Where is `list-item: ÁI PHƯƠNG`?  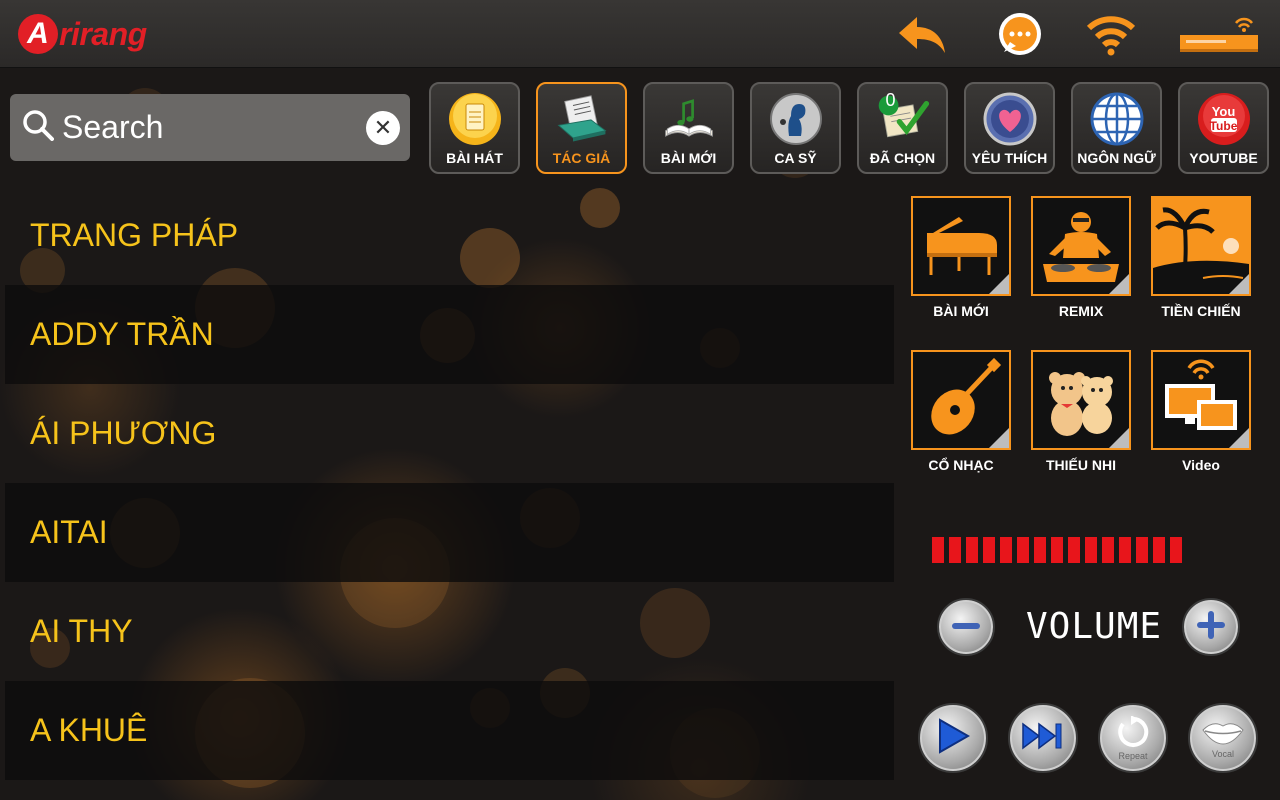
list-item: ÁI PHƯƠNG is located at coordinates (449, 433).